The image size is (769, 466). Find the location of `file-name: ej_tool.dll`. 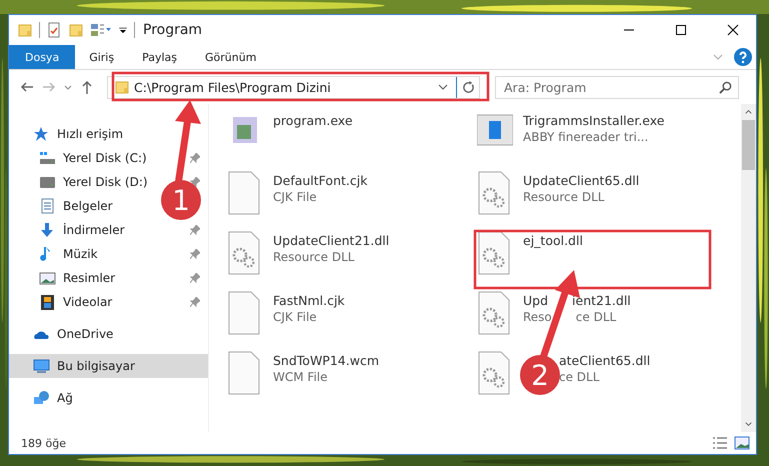

file-name: ej_tool.dll is located at coordinates (553, 240).